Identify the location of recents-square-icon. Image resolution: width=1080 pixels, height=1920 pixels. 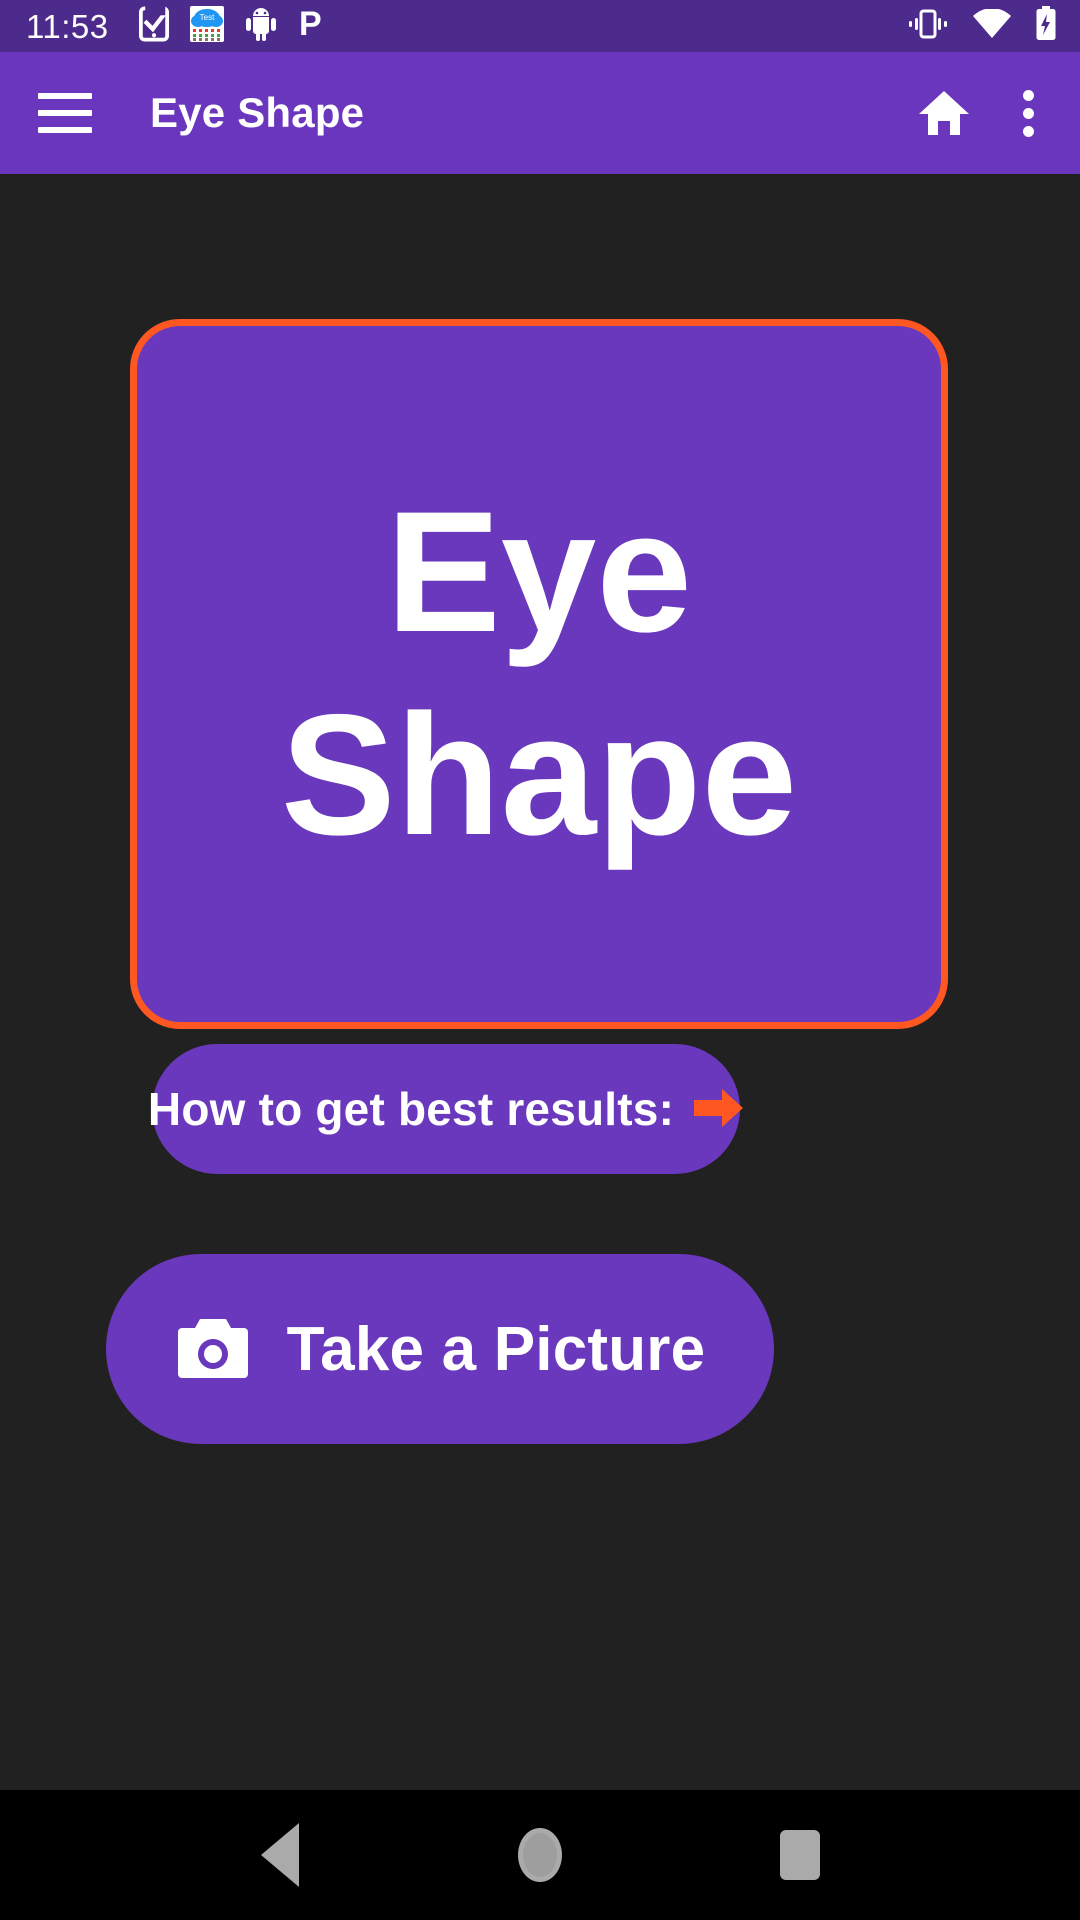
(800, 1855).